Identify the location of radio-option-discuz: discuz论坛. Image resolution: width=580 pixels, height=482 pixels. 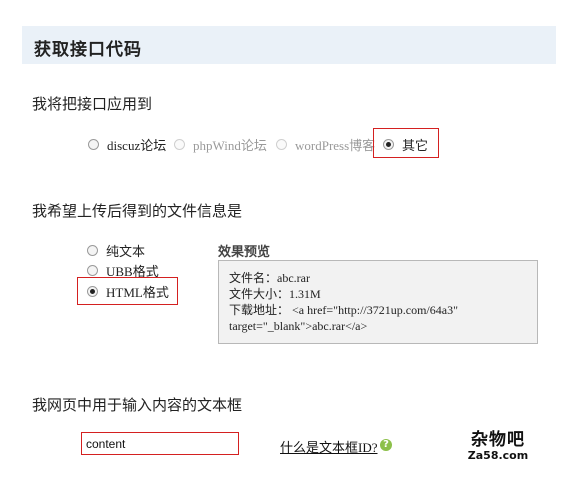
(127, 144).